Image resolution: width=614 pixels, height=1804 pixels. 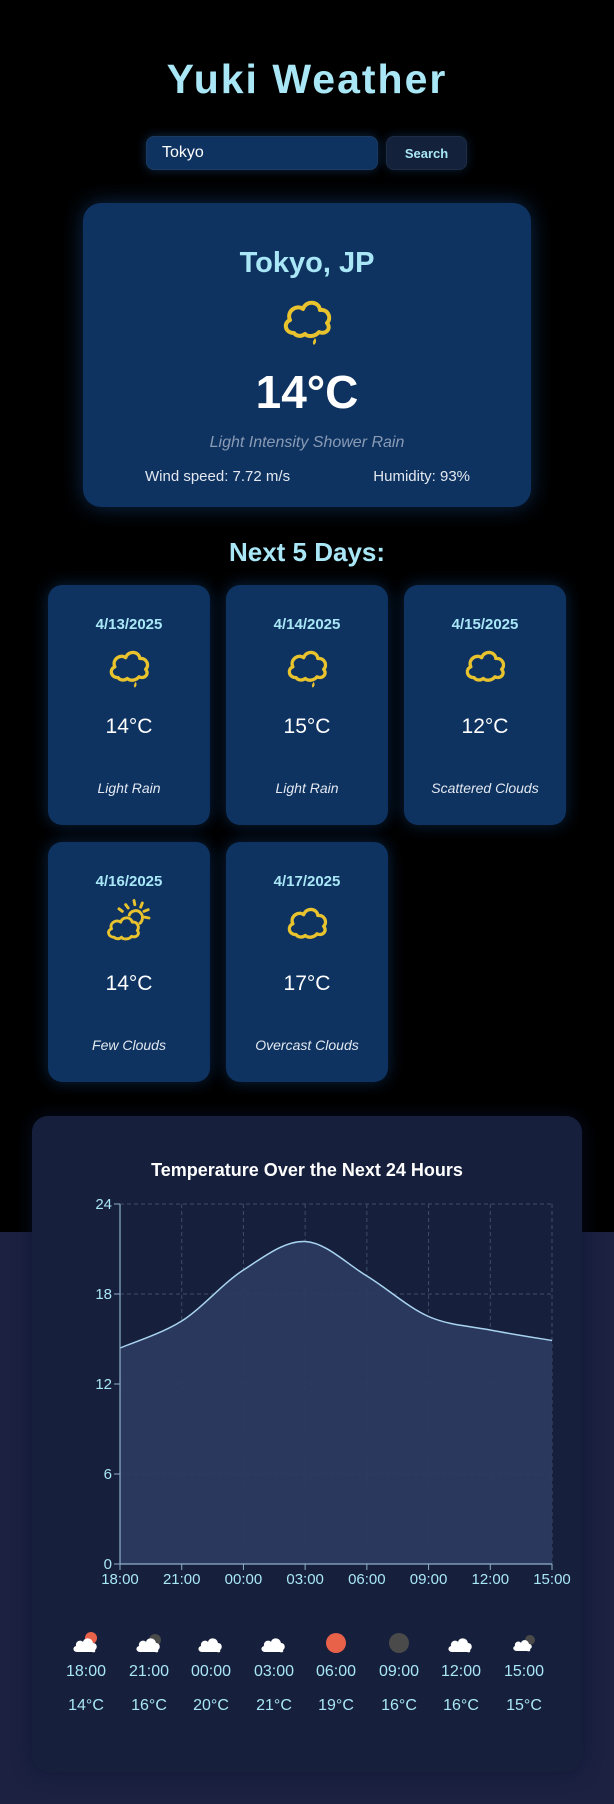 I want to click on hour-time: 21:00, so click(x=149, y=1671).